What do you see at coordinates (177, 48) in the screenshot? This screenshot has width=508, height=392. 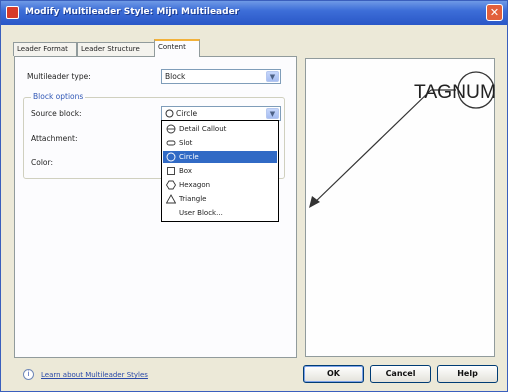 I see `tab-content: Content` at bounding box center [177, 48].